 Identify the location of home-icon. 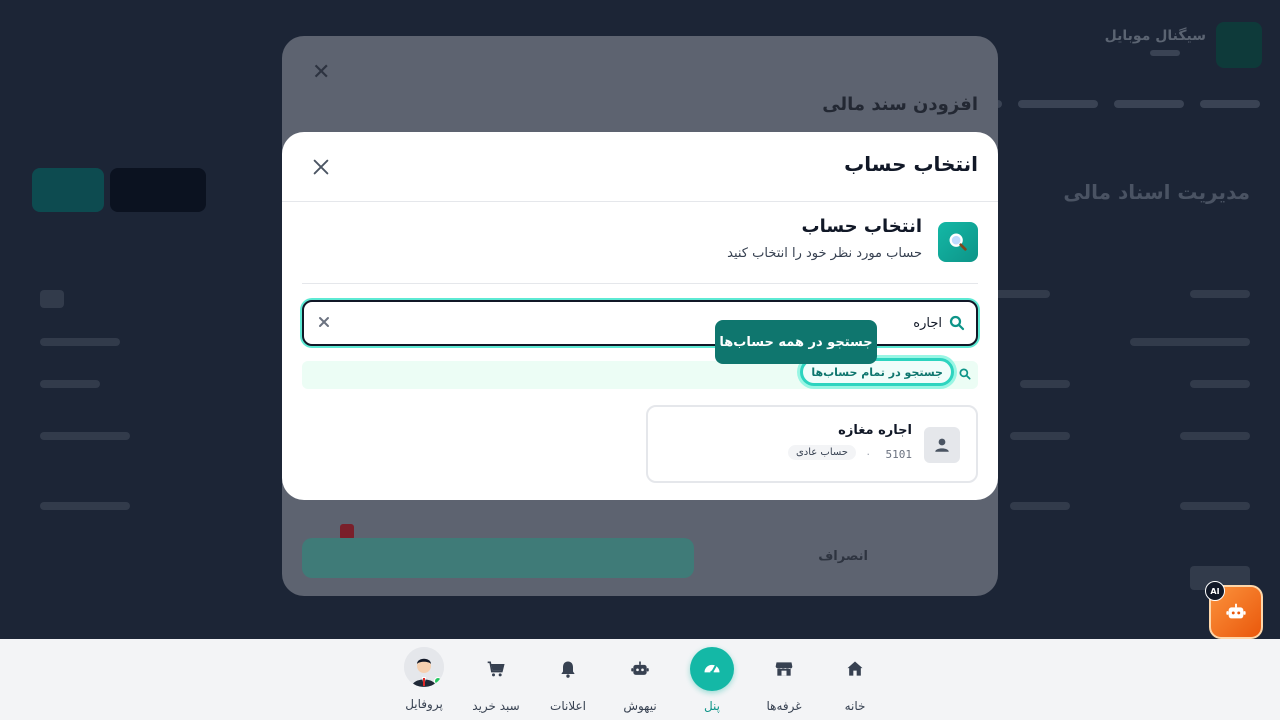
(855, 669).